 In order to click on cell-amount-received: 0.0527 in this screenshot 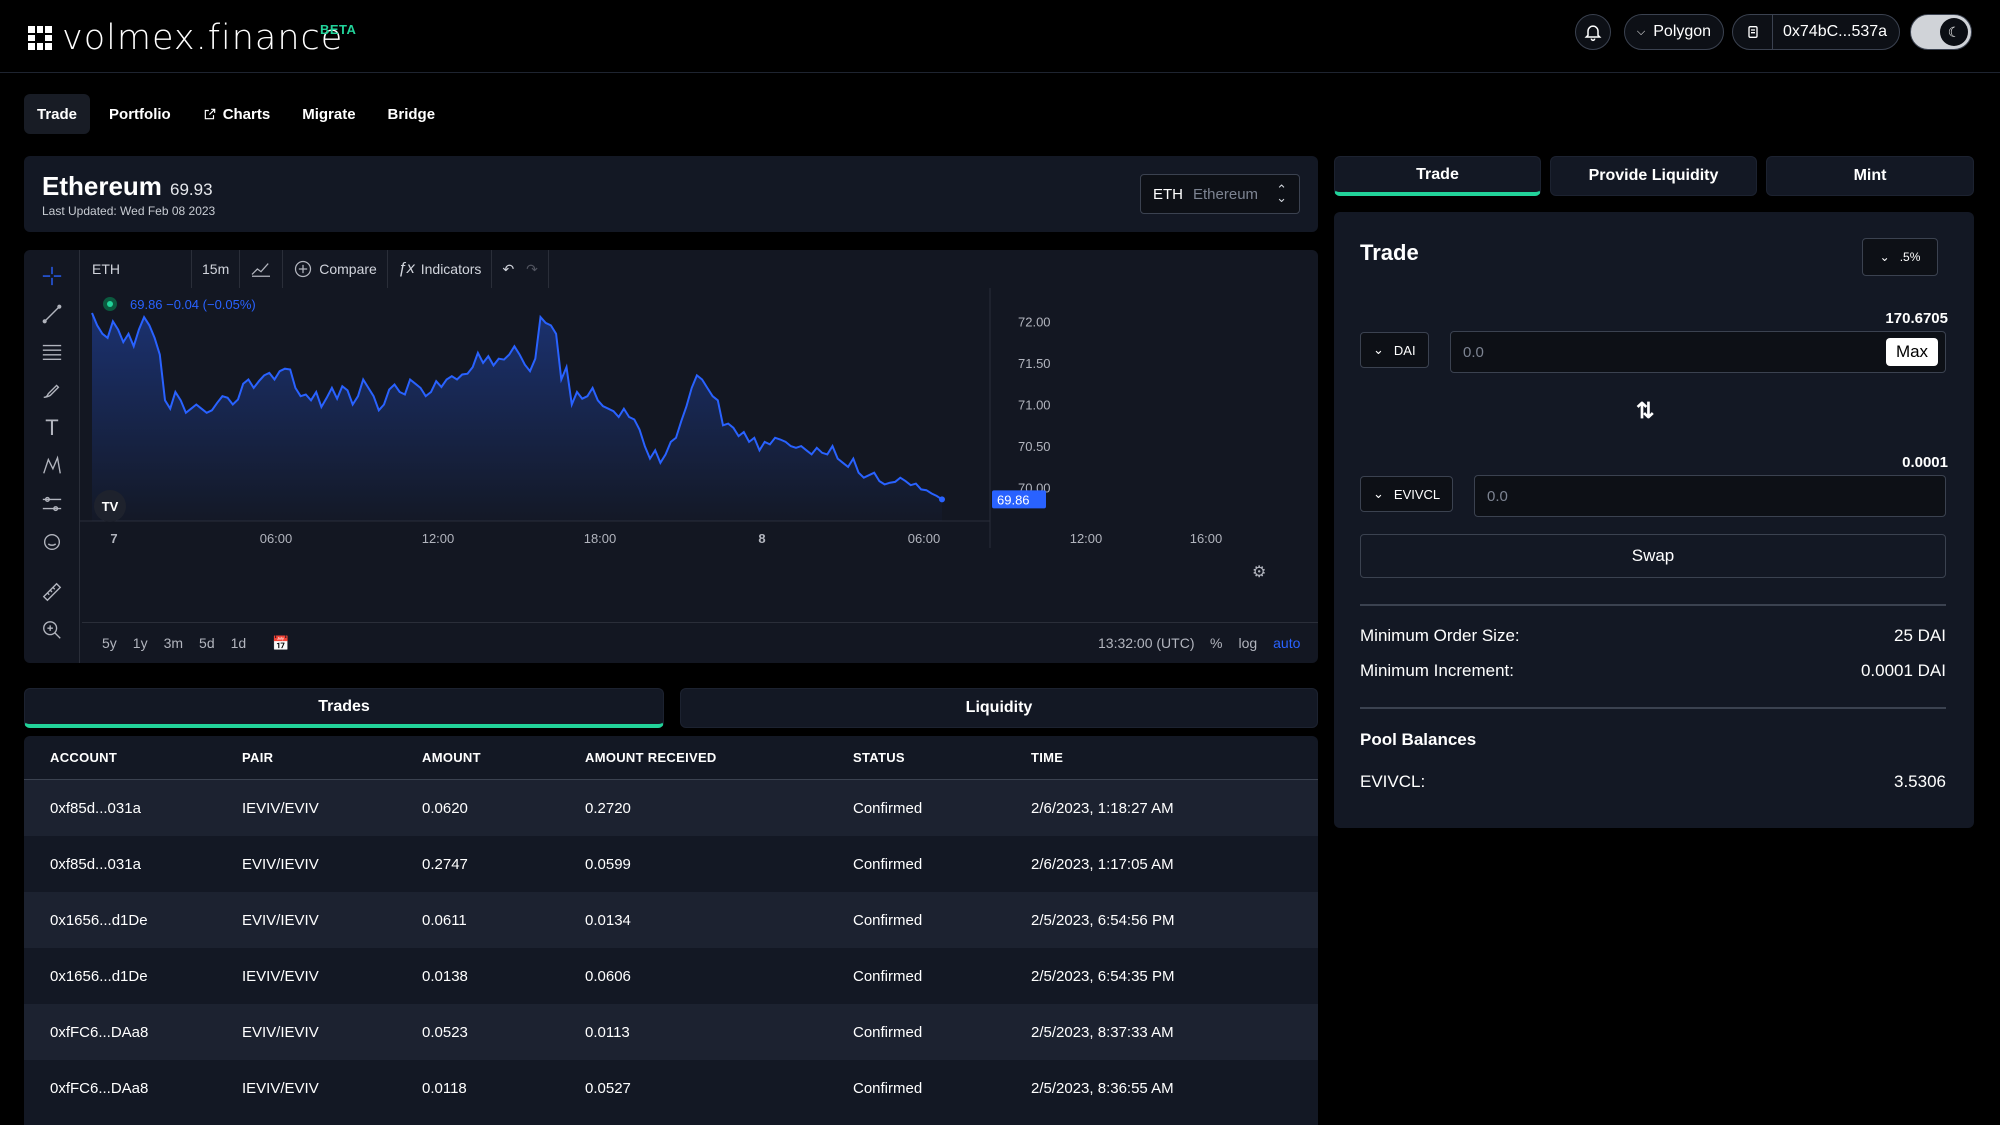, I will do `click(608, 1088)`.